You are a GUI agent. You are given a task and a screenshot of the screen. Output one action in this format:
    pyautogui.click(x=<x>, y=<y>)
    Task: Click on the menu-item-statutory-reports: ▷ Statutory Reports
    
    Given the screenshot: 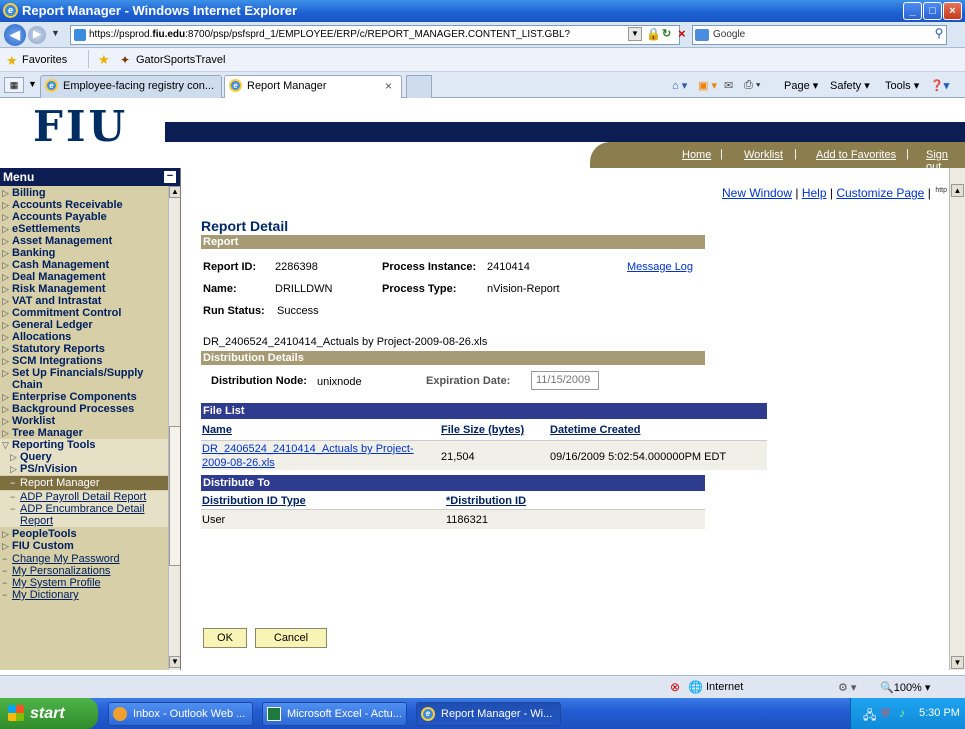 What is the action you would take?
    pyautogui.click(x=85, y=349)
    